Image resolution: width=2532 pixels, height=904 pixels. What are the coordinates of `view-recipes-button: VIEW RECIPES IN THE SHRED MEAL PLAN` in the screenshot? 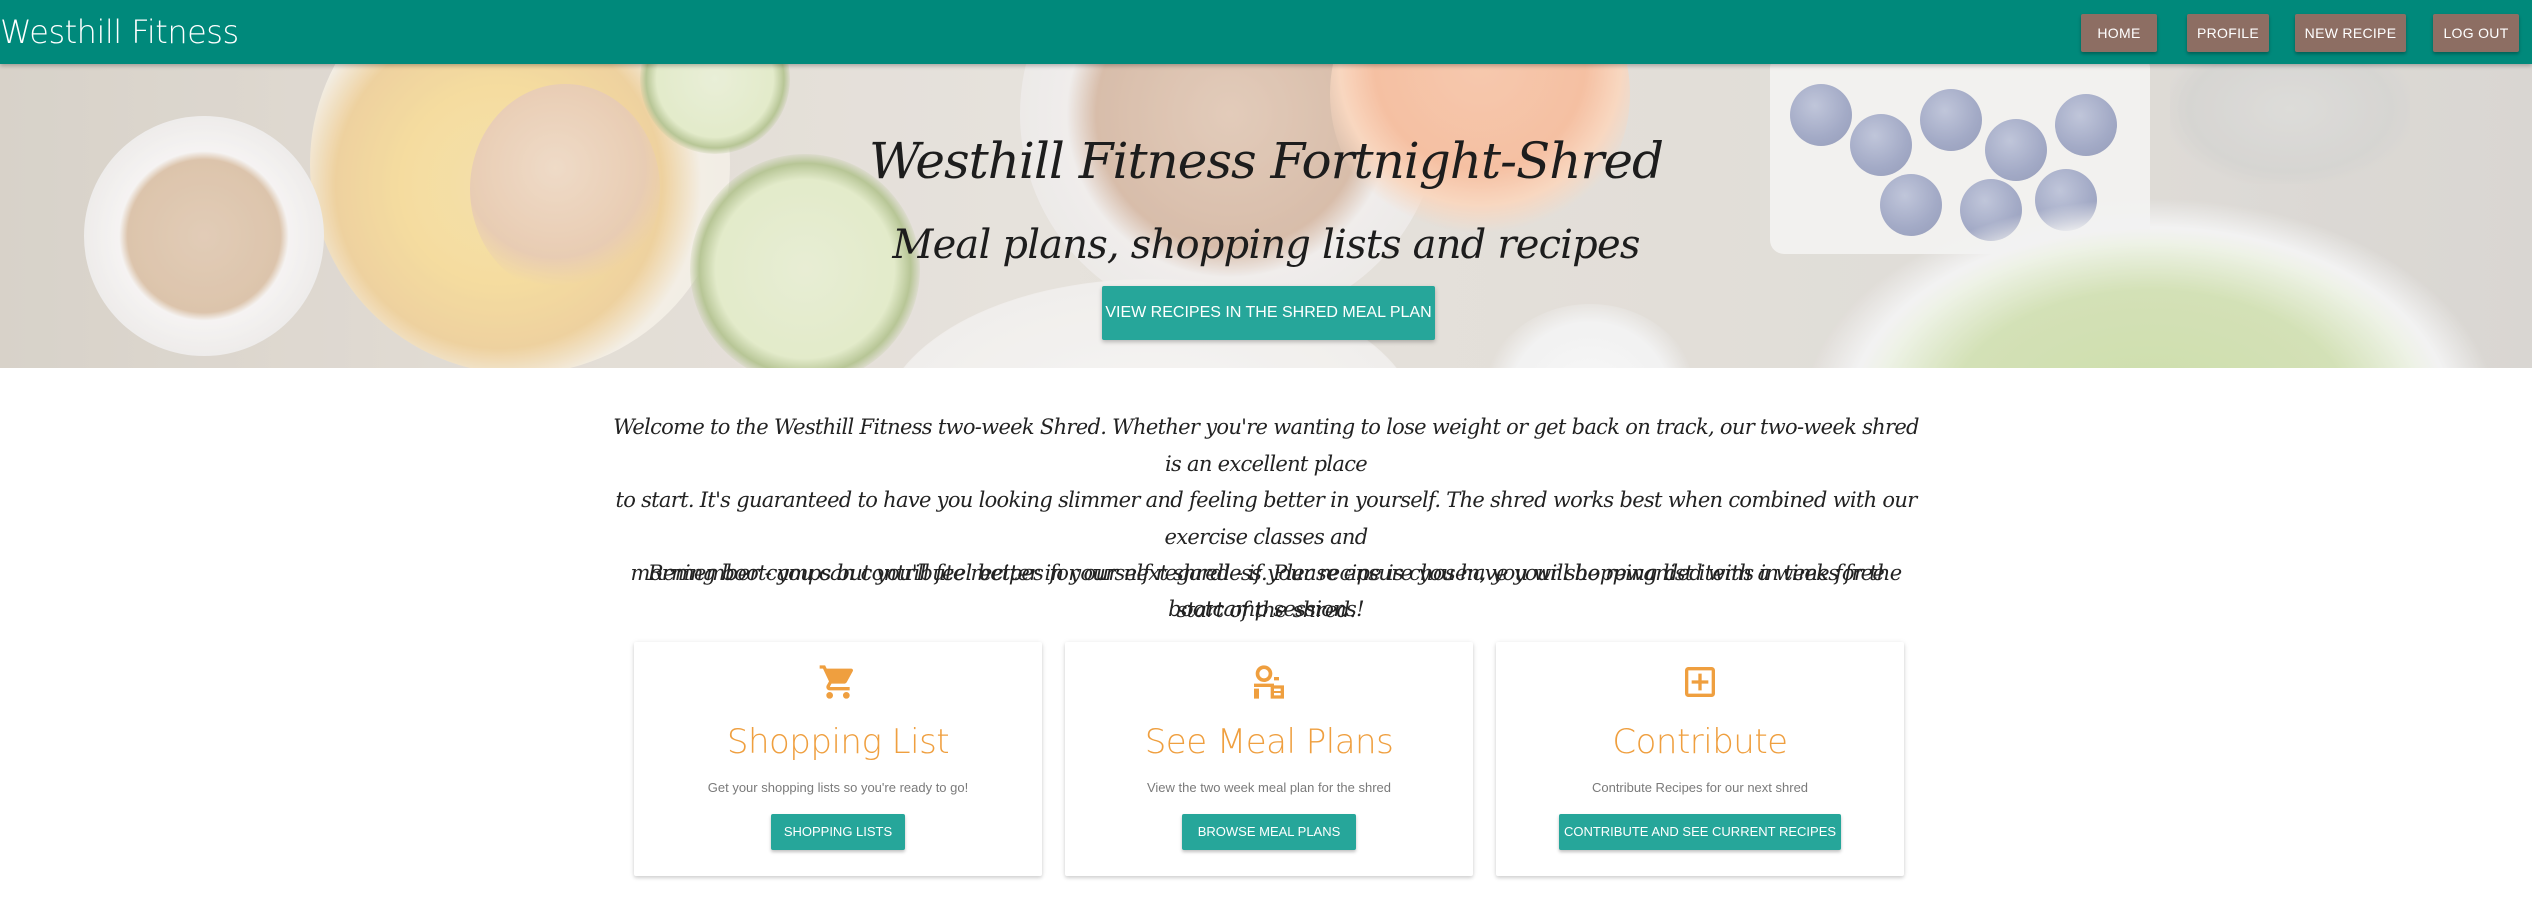 It's located at (1268, 313).